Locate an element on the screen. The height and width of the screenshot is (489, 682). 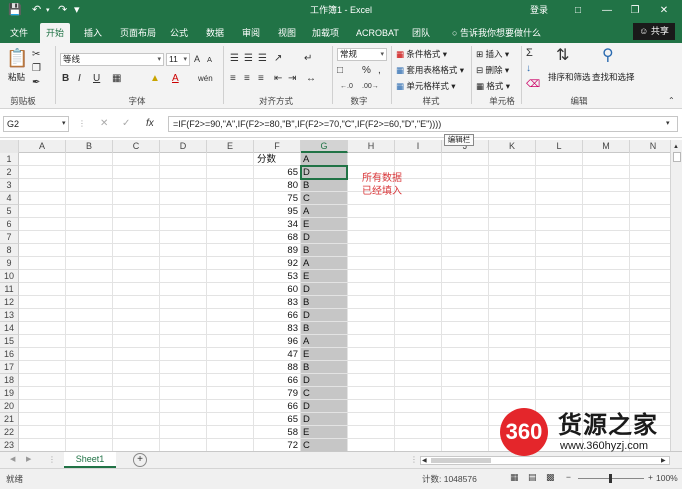
fill-color-icon: ▲ is located at coordinates (155, 79).